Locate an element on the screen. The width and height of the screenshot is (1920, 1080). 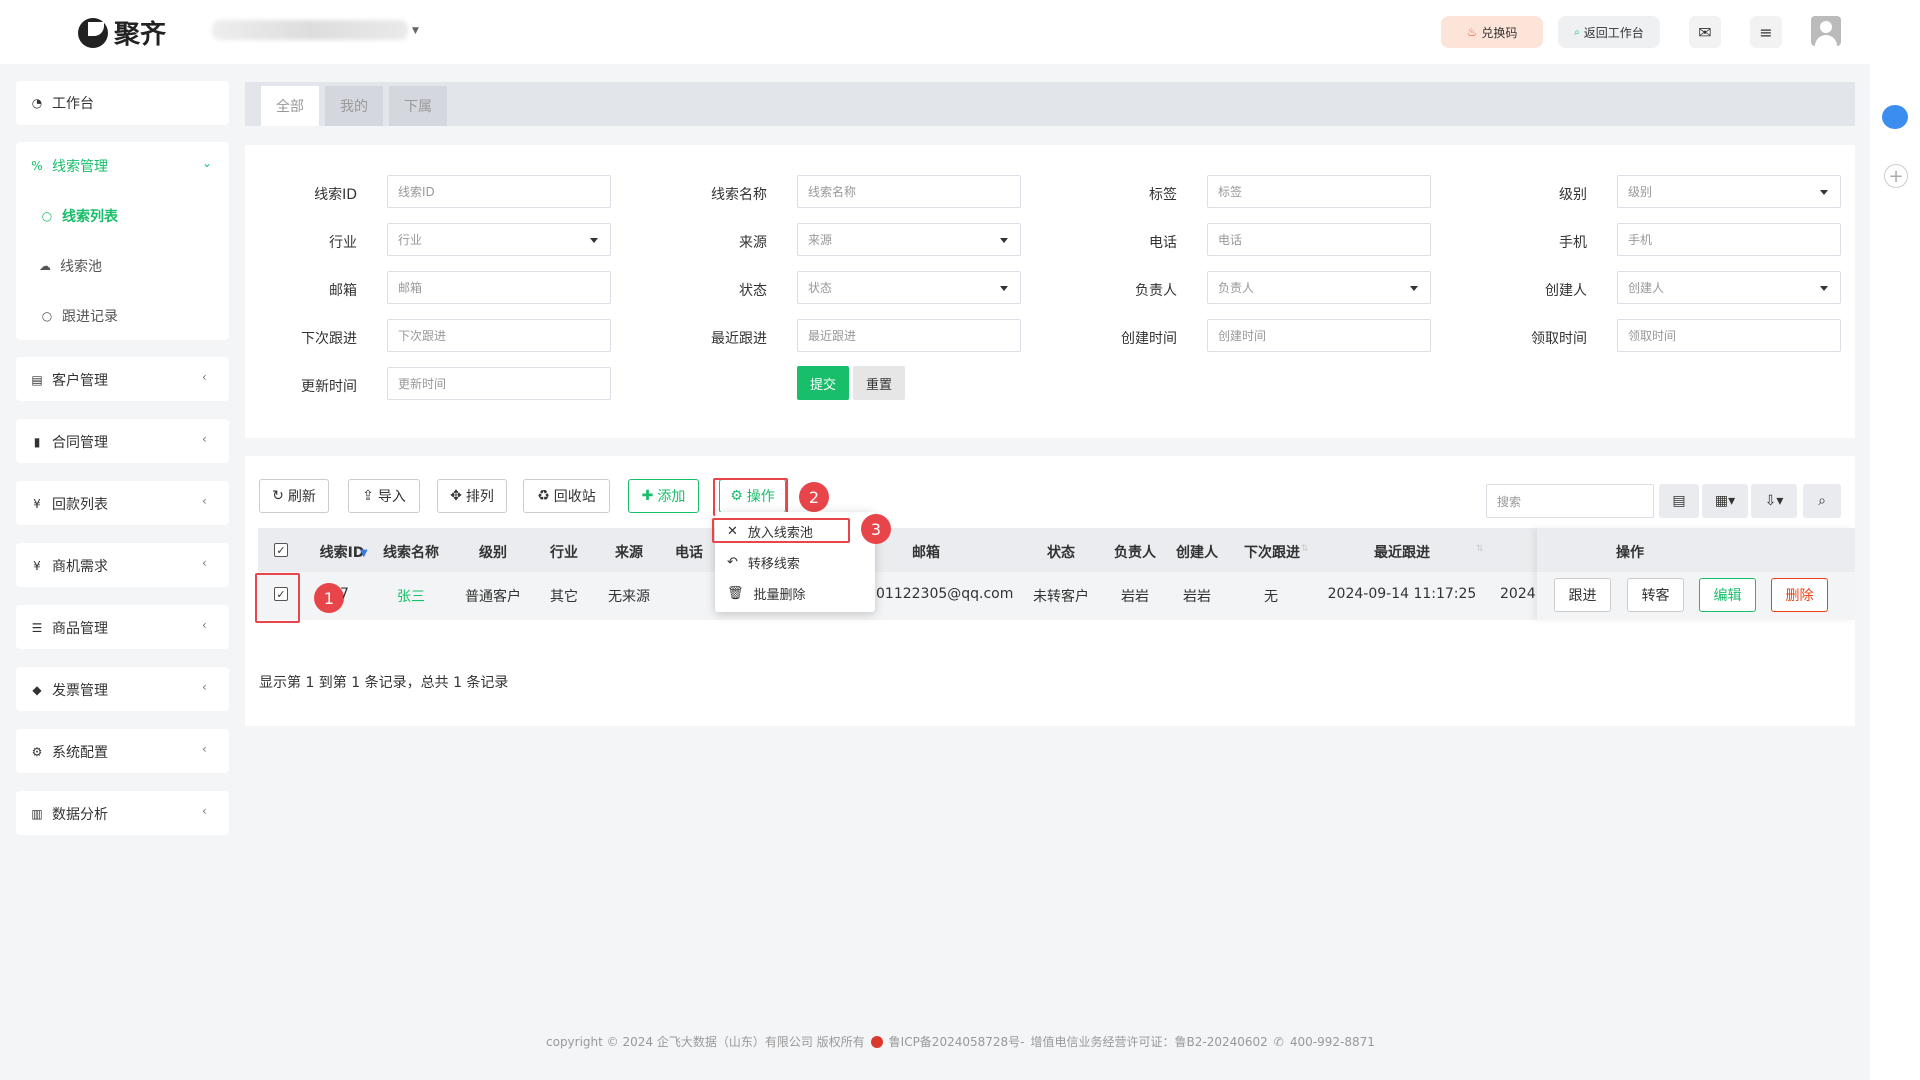
avatar is located at coordinates (1826, 31).